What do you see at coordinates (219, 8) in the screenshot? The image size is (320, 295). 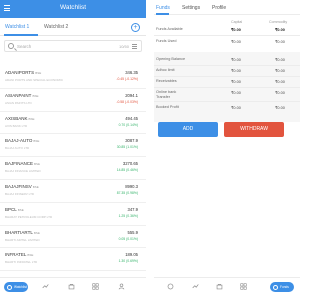 I see `tab-profile: Profile` at bounding box center [219, 8].